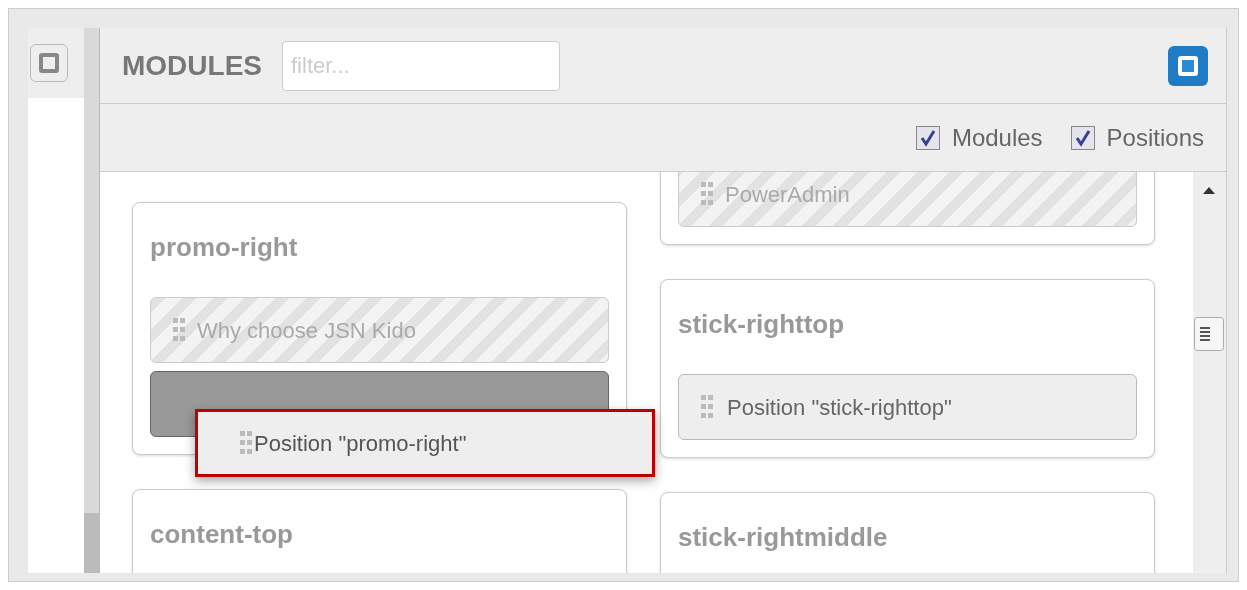  What do you see at coordinates (49, 63) in the screenshot?
I see `expand-button` at bounding box center [49, 63].